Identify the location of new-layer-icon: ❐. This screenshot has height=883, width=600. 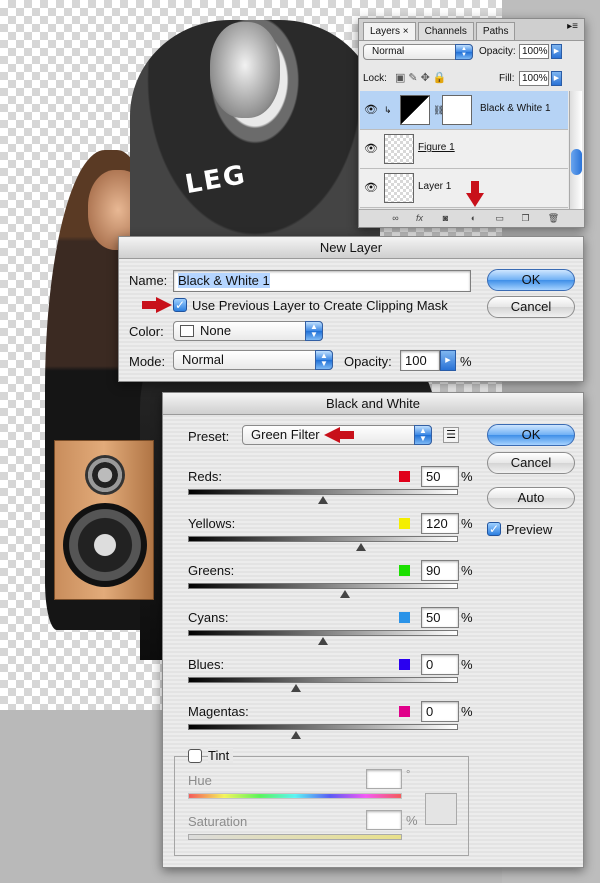
(525, 218).